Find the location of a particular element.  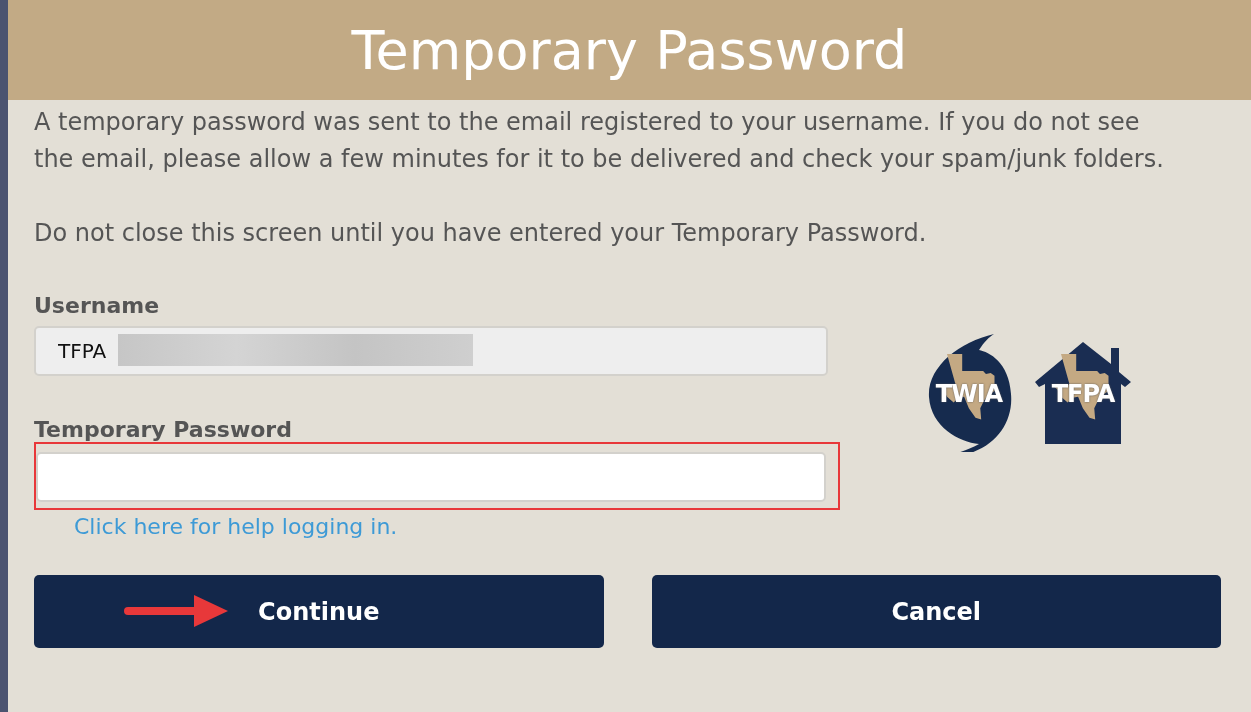

info-message: A temporary password was sent to the email registered to your username. If you do not see the email, please allow a few minutes for it to be delivered and check your spam/junk folders. is located at coordinates (599, 141).